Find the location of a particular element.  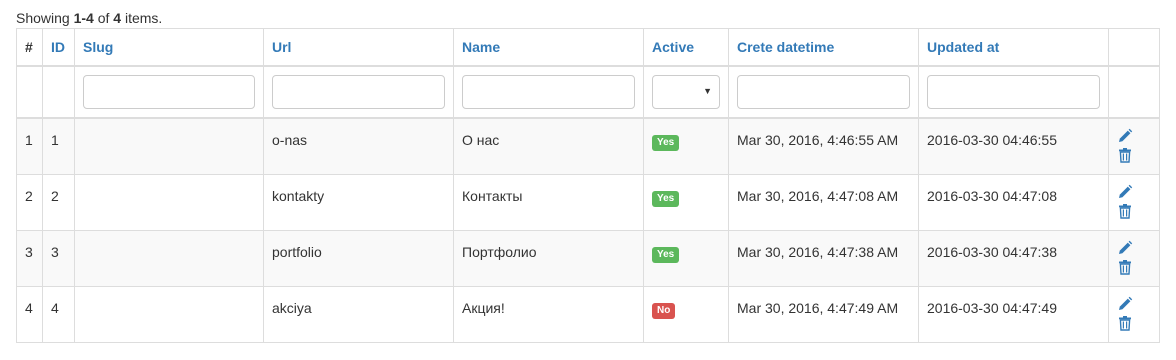

row-name: О нас is located at coordinates (548, 146).